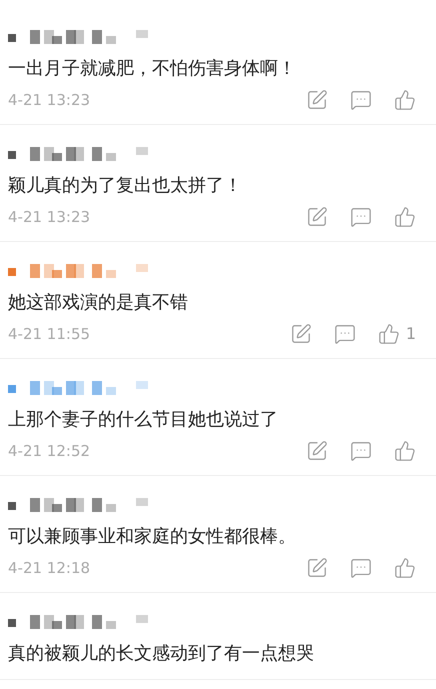 The image size is (436, 689). I want to click on comment-time: 4-21 12:18, so click(49, 568).